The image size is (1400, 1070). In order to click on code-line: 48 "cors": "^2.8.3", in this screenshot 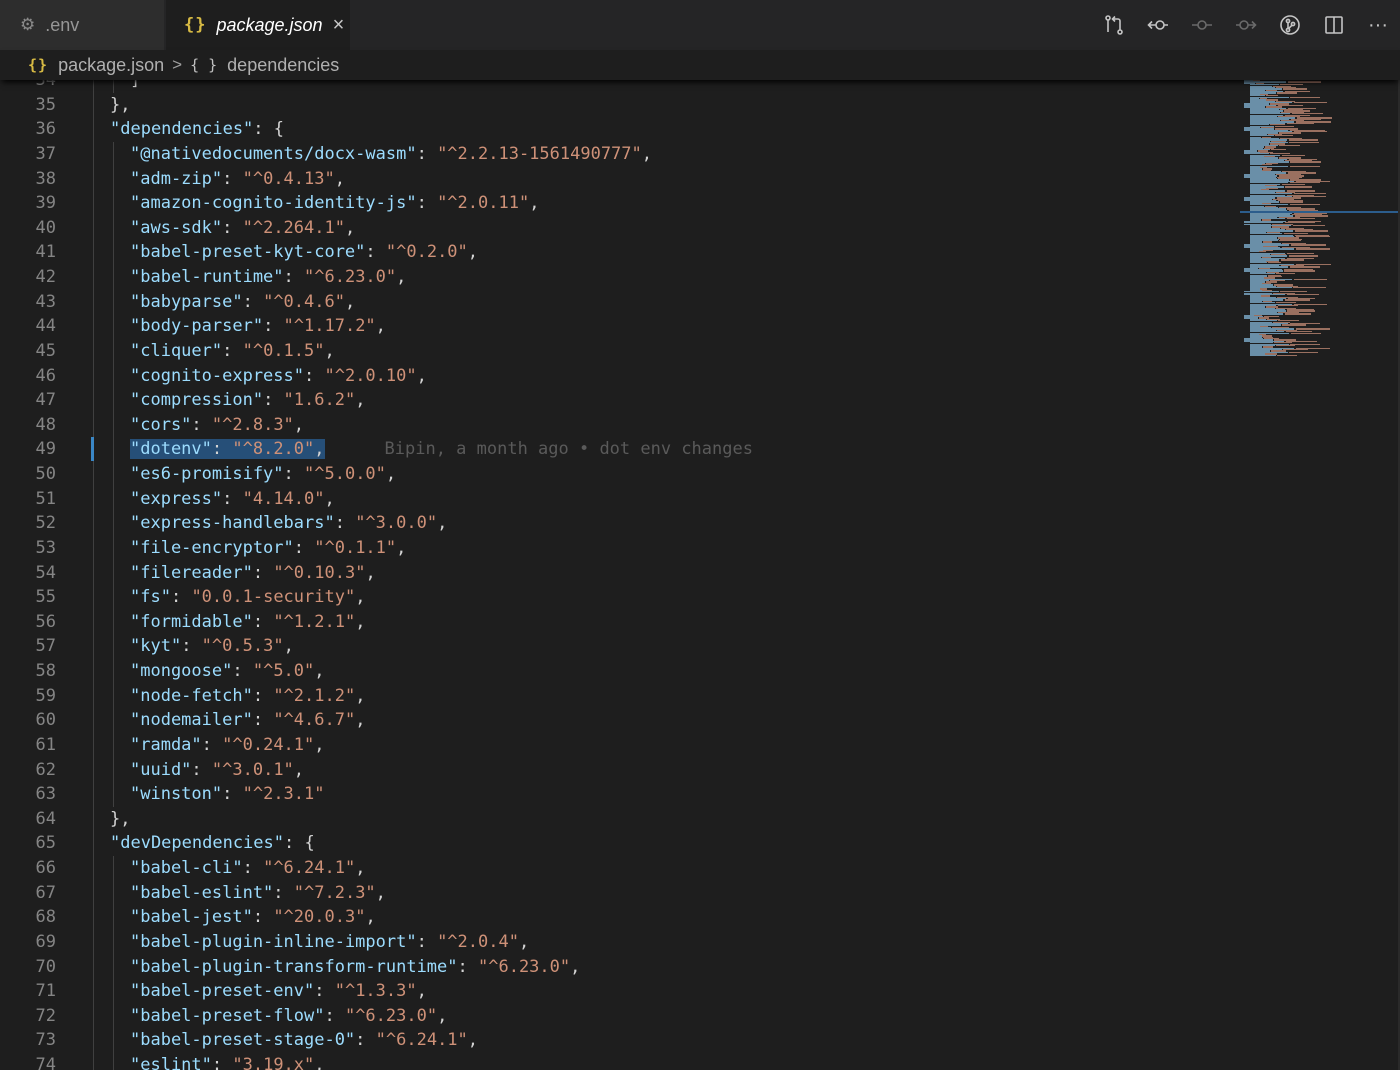, I will do `click(620, 425)`.